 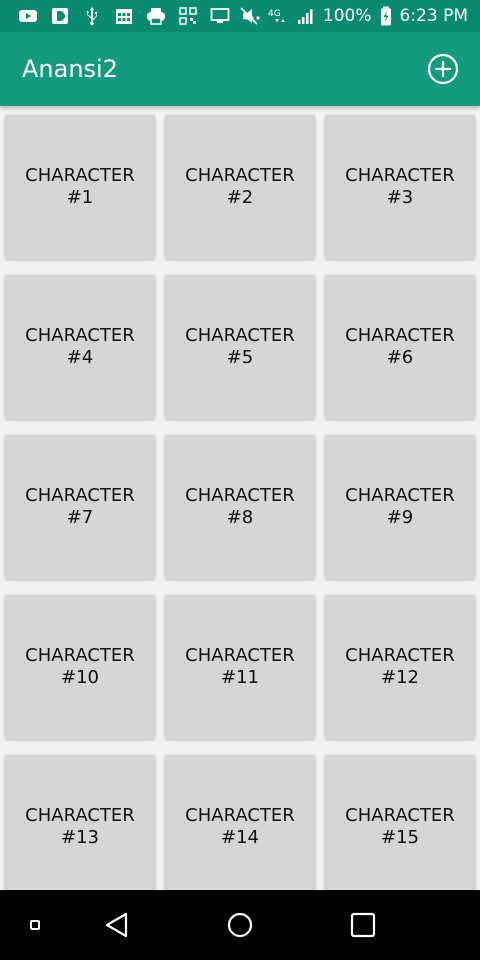 I want to click on character-card-label: CHARACTER #11, so click(x=240, y=666).